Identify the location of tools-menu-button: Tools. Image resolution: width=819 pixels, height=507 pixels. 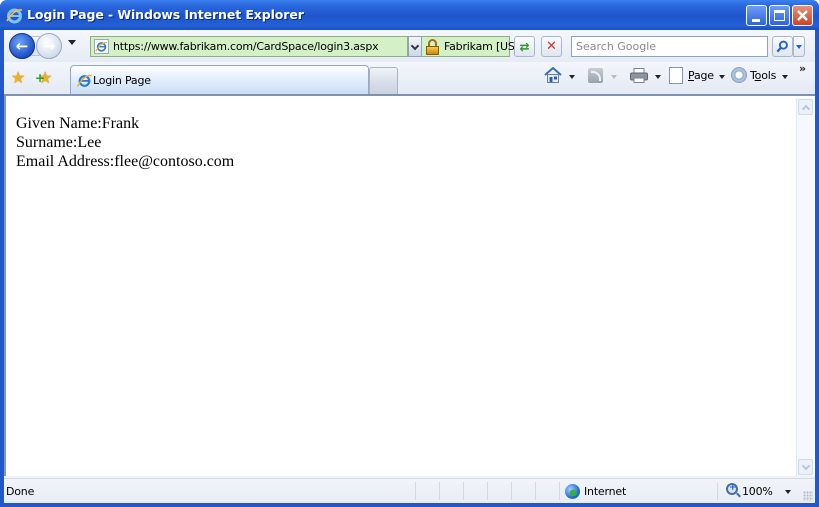
(763, 75).